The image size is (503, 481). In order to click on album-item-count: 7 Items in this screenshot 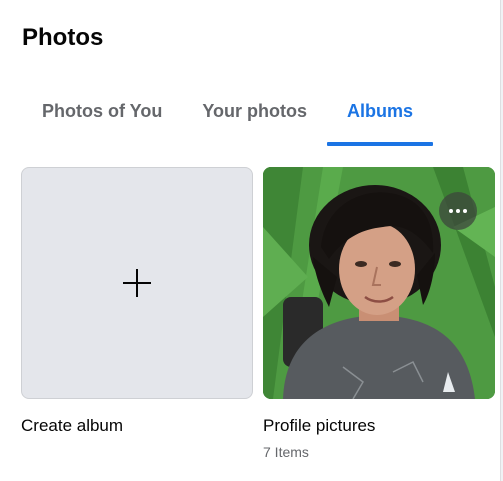, I will do `click(286, 452)`.